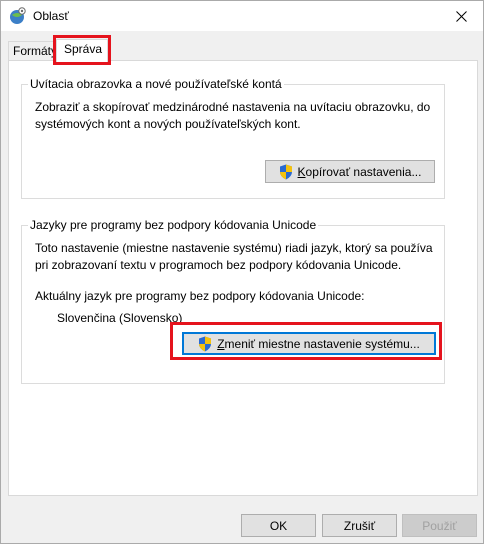 The image size is (484, 544). I want to click on title-bar: Oblasť, so click(242, 16).